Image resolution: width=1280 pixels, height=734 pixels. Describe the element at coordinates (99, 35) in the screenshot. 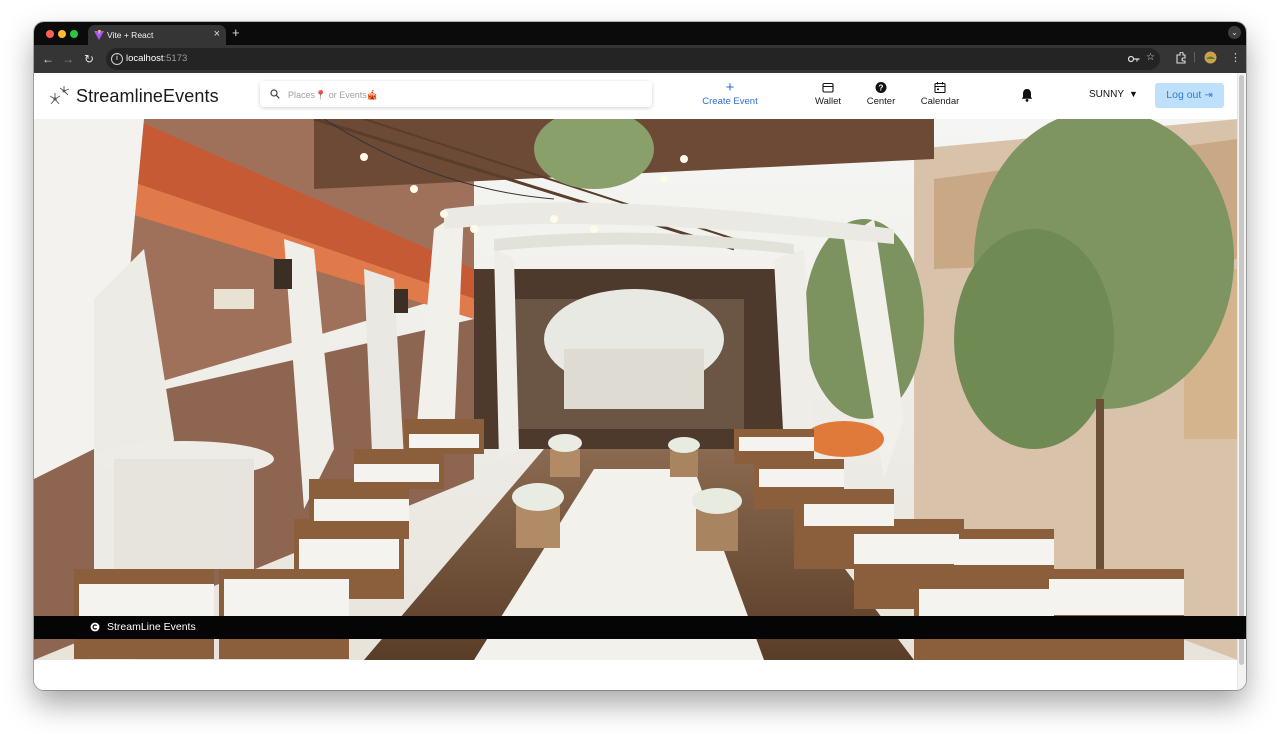

I see `vite-favicon-icon` at that location.